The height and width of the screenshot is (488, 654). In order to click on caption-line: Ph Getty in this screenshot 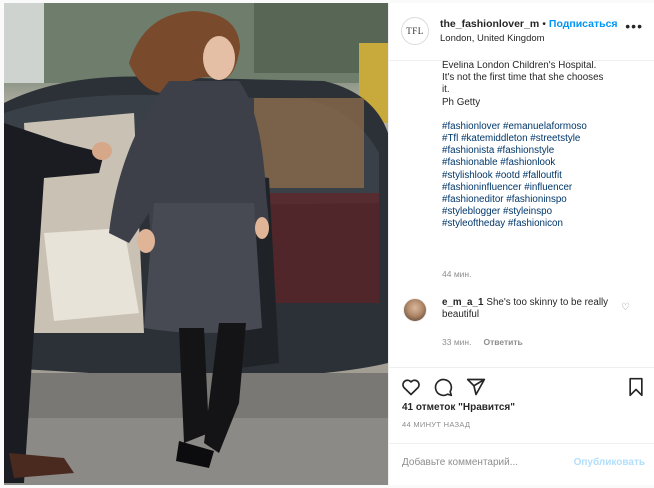, I will do `click(461, 102)`.